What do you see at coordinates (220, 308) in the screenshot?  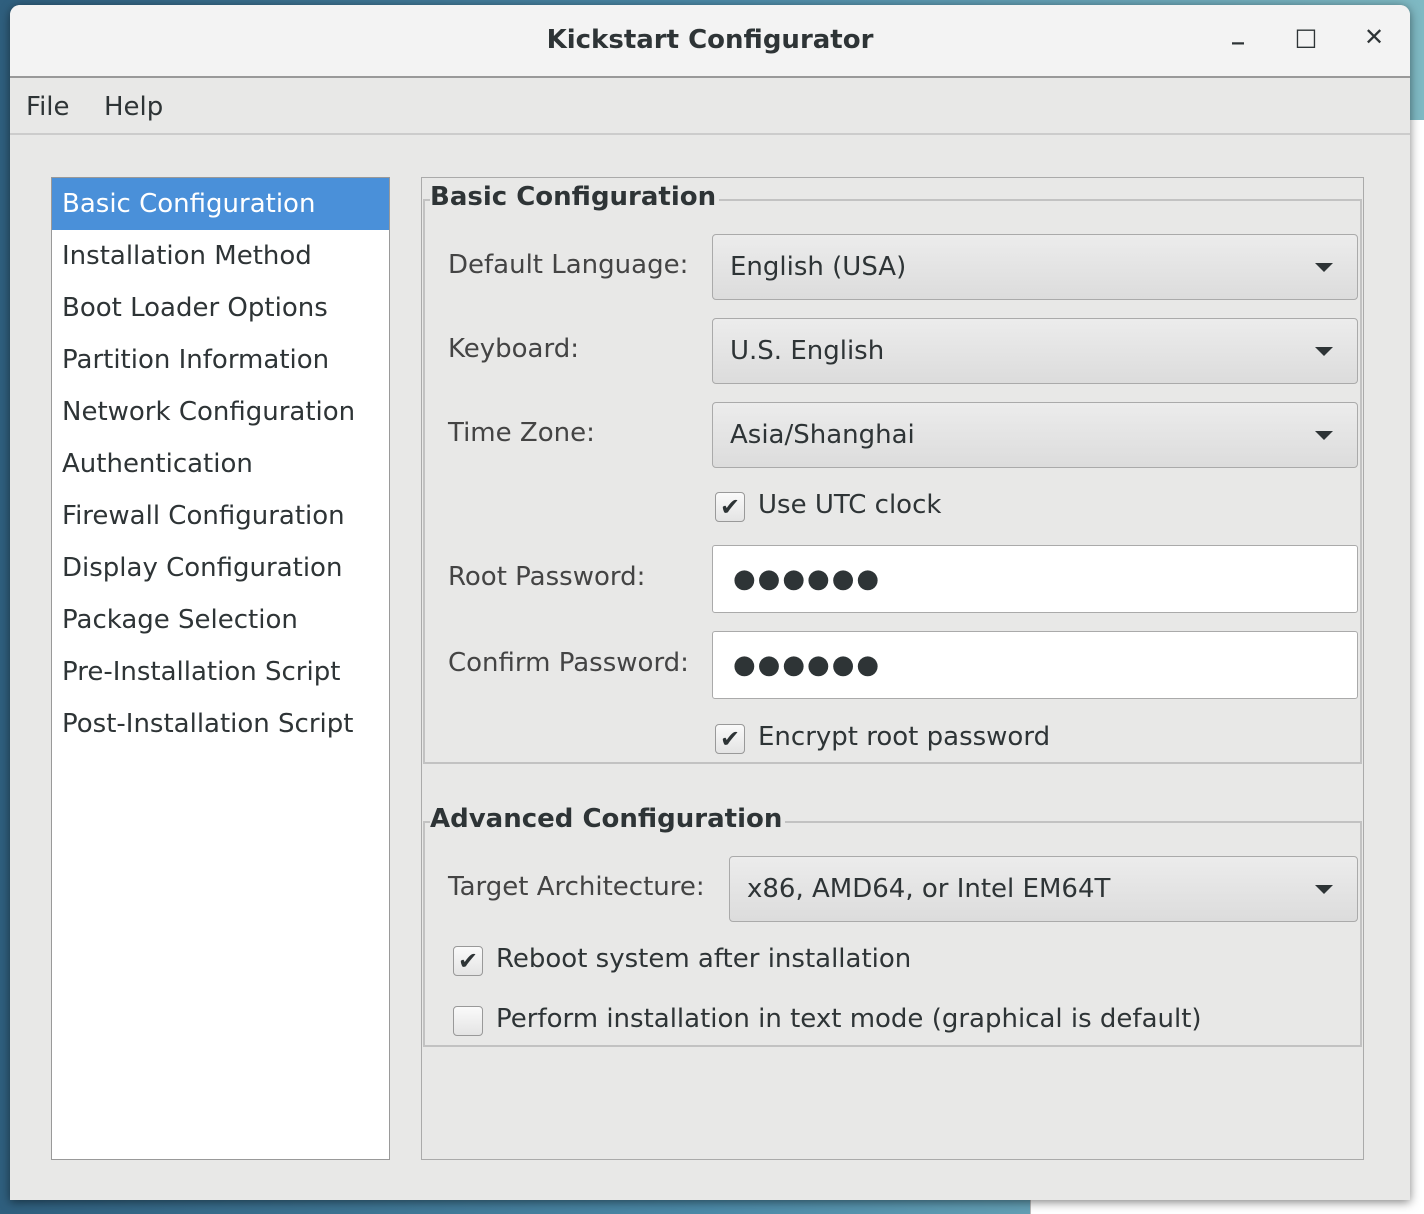 I see `sidebar-item-boot-loader-options: Boot Loader Options` at bounding box center [220, 308].